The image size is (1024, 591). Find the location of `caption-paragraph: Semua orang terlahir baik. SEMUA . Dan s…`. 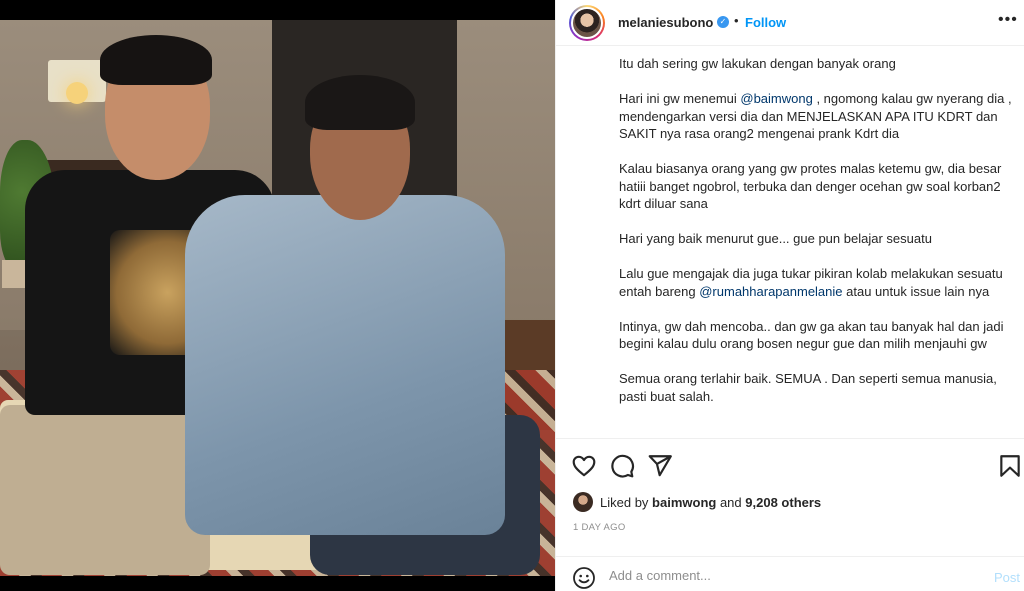

caption-paragraph: Semua orang terlahir baik. SEMUA . Dan s… is located at coordinates (808, 387).